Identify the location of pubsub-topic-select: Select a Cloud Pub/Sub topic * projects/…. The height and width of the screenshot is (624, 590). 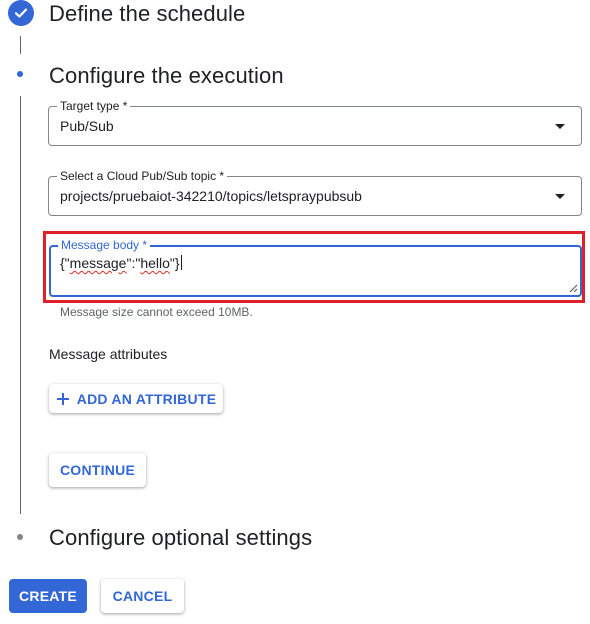
(315, 192).